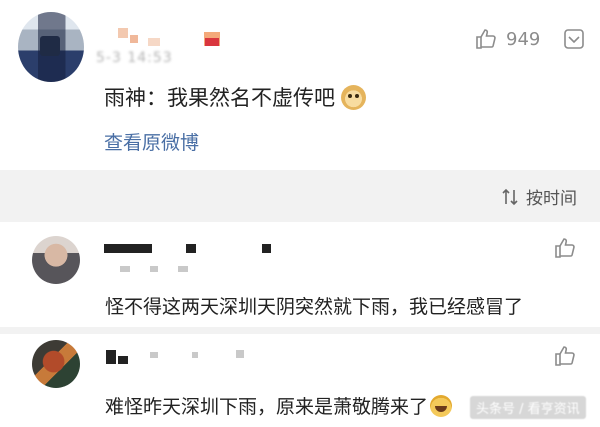  Describe the element at coordinates (219, 98) in the screenshot. I see `post-text: 雨神：我果然名不虚传吧` at that location.